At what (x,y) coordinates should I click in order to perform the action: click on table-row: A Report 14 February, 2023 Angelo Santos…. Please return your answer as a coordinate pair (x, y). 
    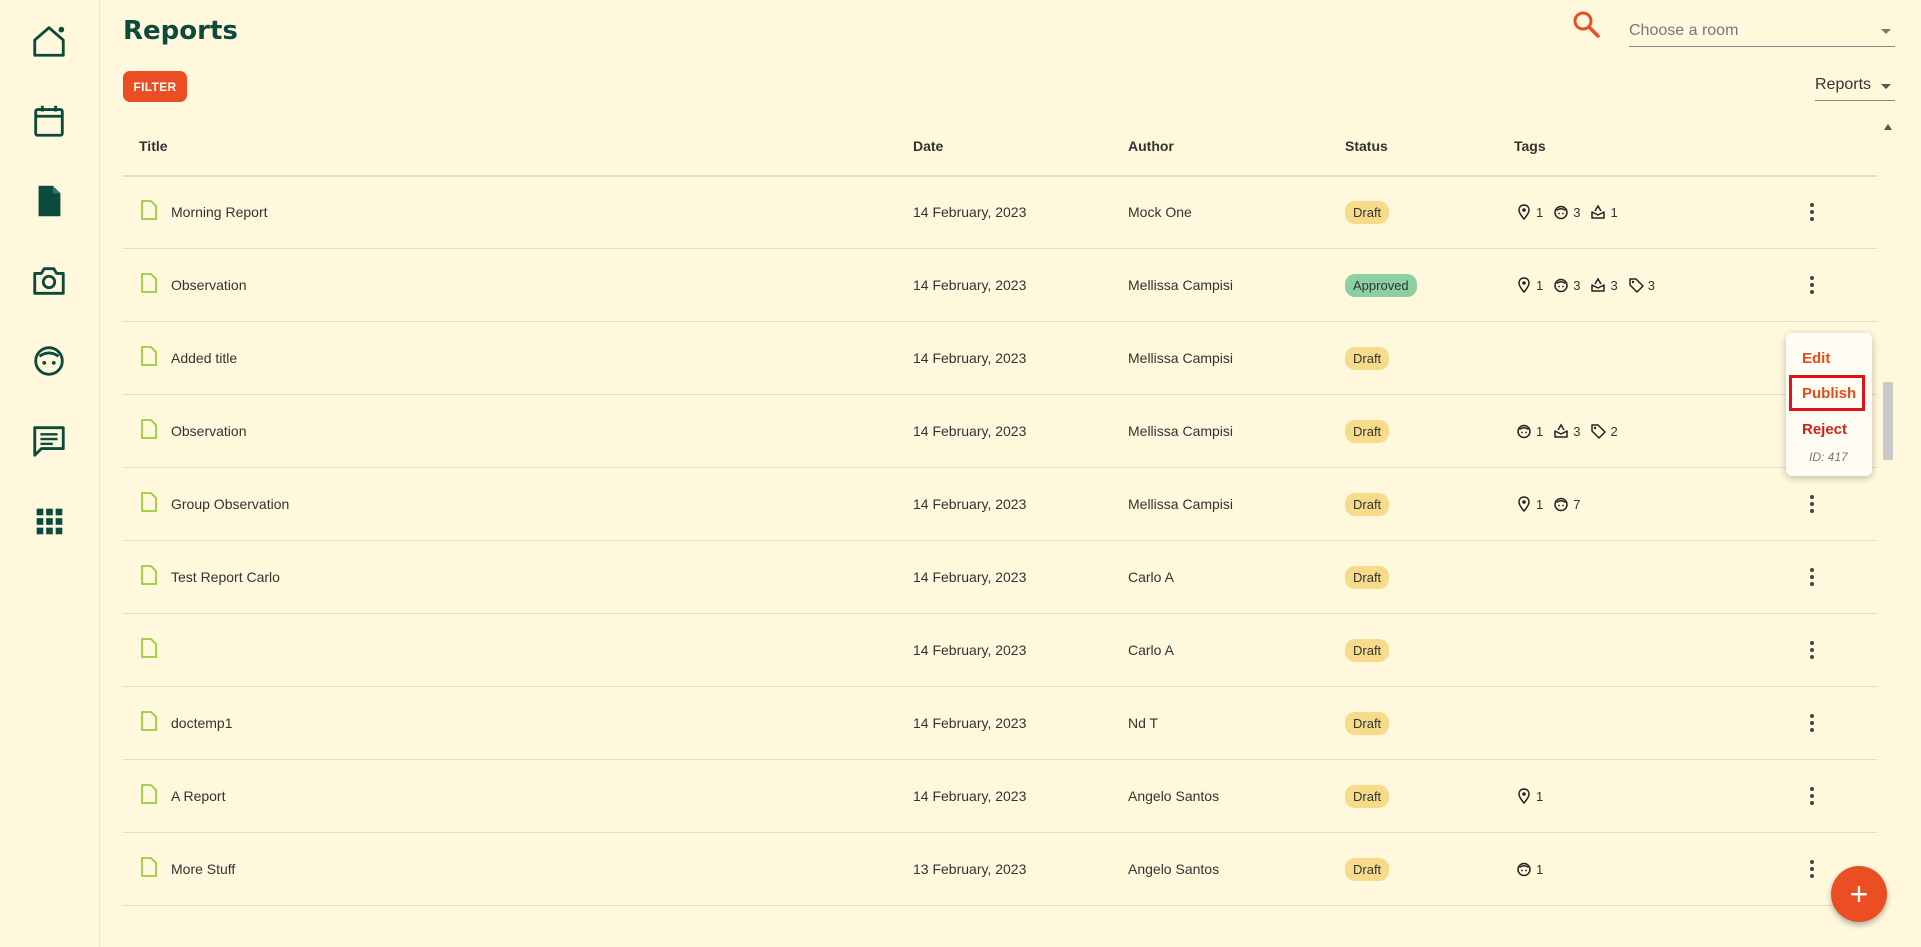
    Looking at the image, I should click on (1000, 796).